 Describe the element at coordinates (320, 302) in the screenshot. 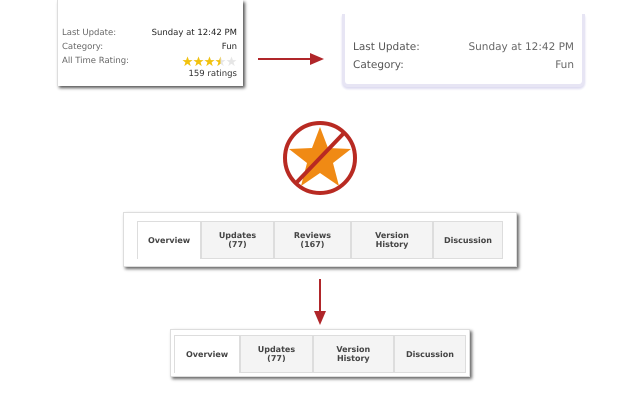

I see `down-arrow-icon` at that location.